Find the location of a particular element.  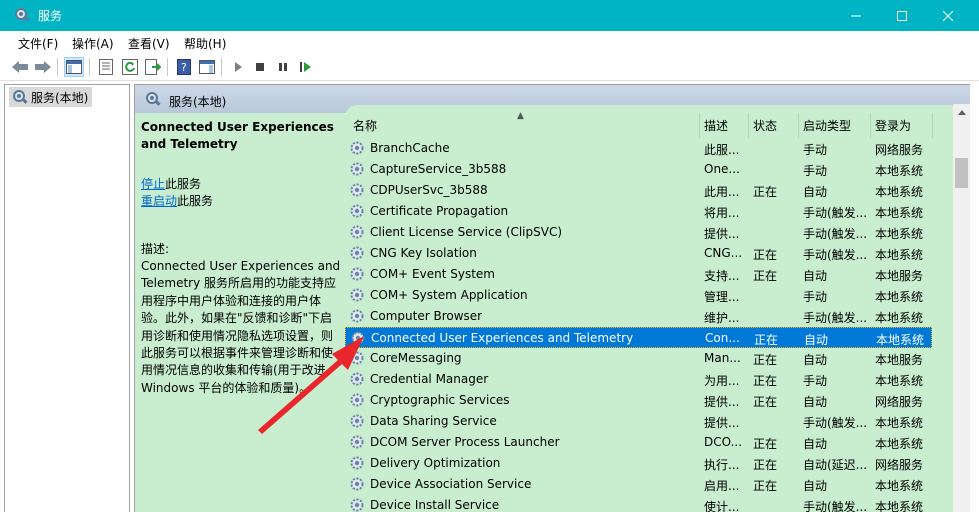

service-name: CNG Key Isolation is located at coordinates (423, 253).